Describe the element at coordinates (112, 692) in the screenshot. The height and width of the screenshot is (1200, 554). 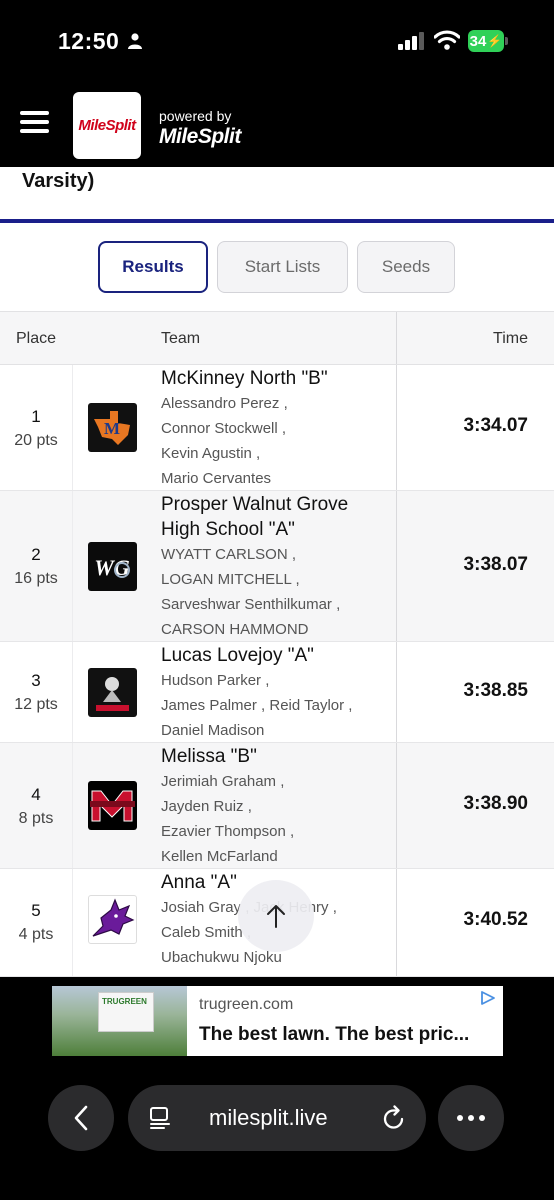
I see `lovejoy-logo` at that location.